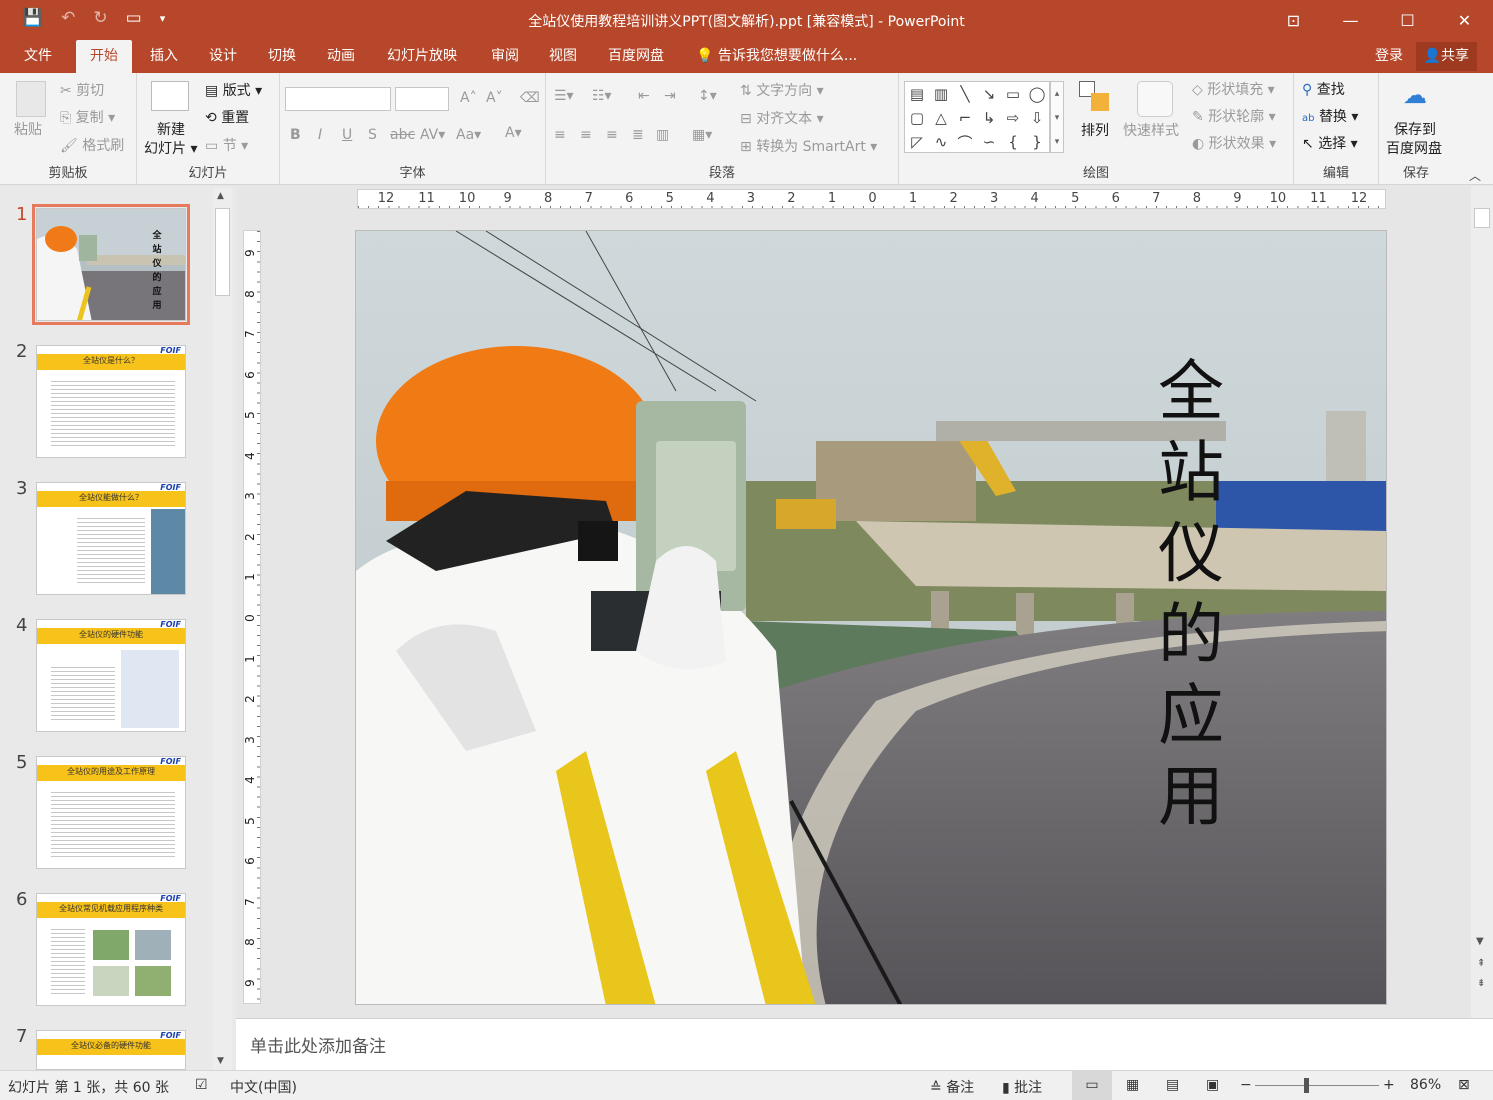 This screenshot has width=1493, height=1100. What do you see at coordinates (917, 142) in the screenshot?
I see `freeform-shape-icon: ◸` at bounding box center [917, 142].